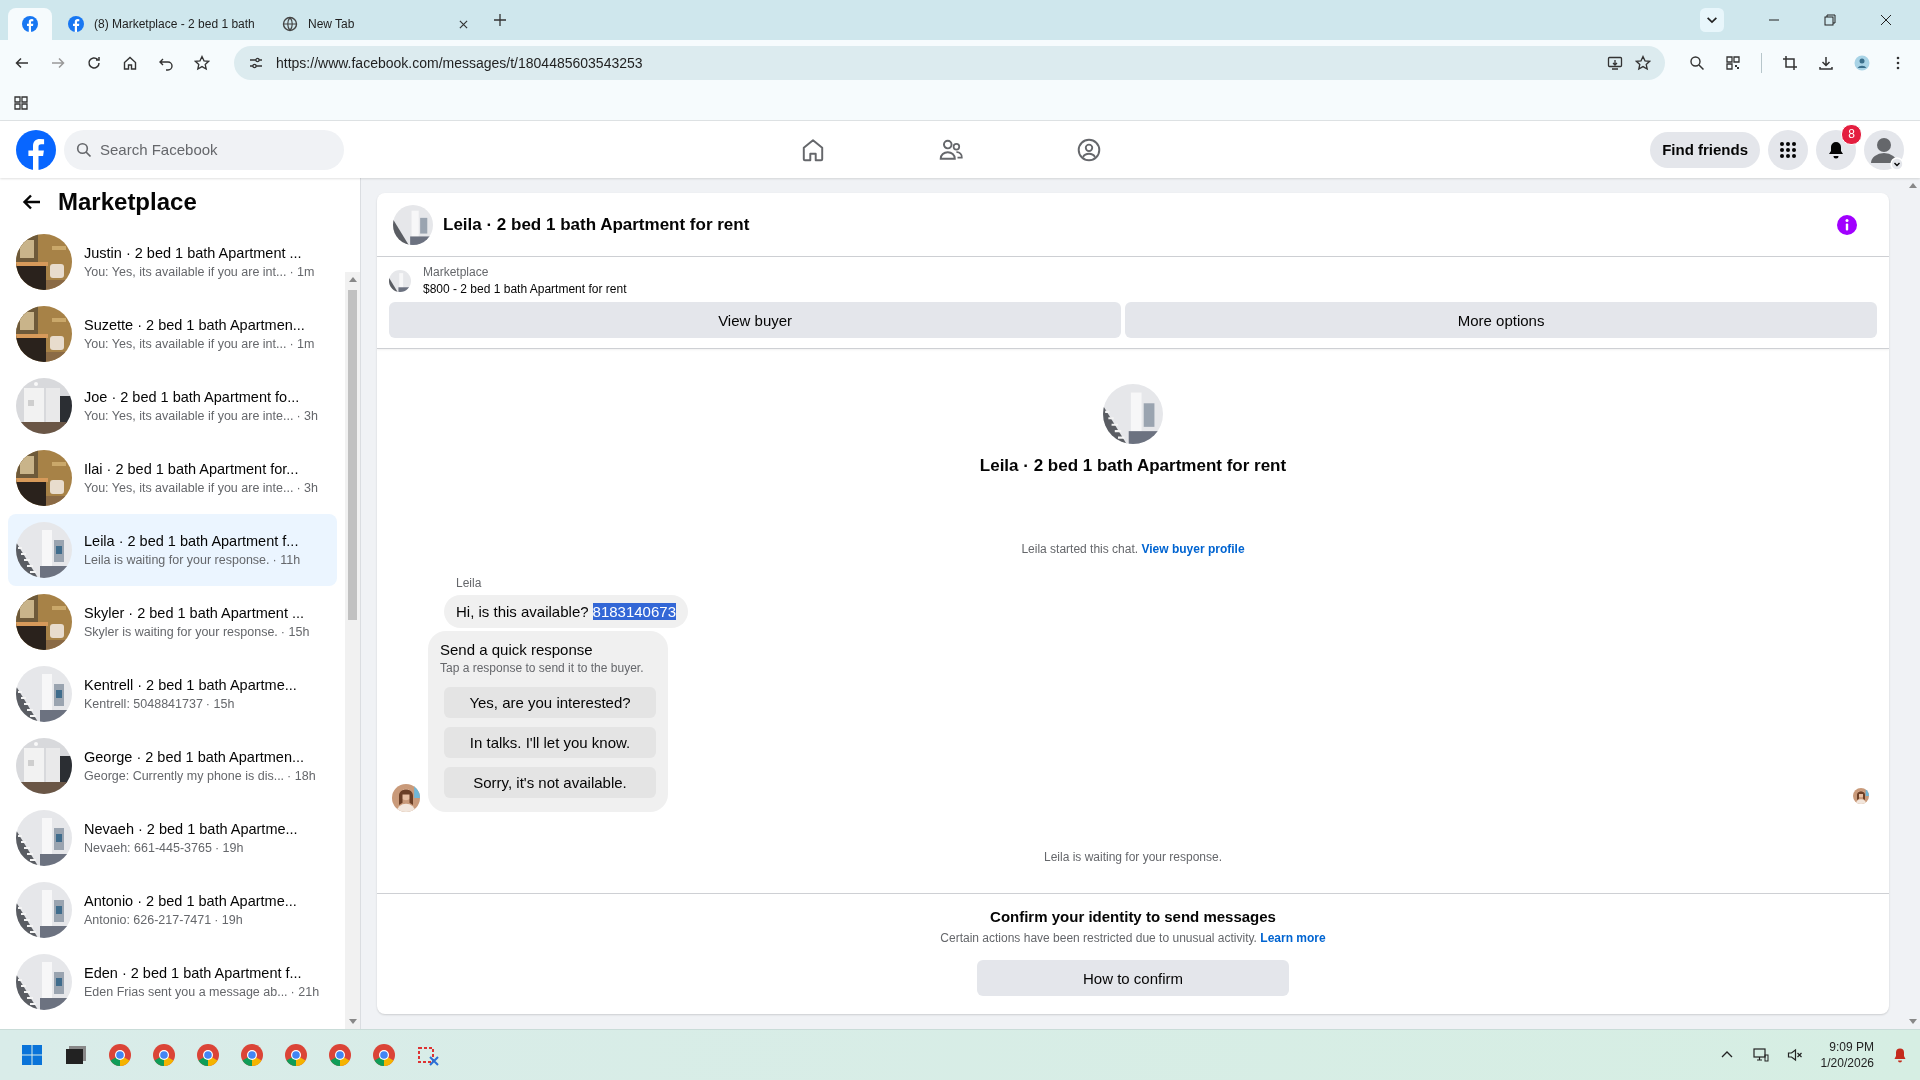 The height and width of the screenshot is (1080, 1920). What do you see at coordinates (1615, 62) in the screenshot?
I see `install-app-icon` at bounding box center [1615, 62].